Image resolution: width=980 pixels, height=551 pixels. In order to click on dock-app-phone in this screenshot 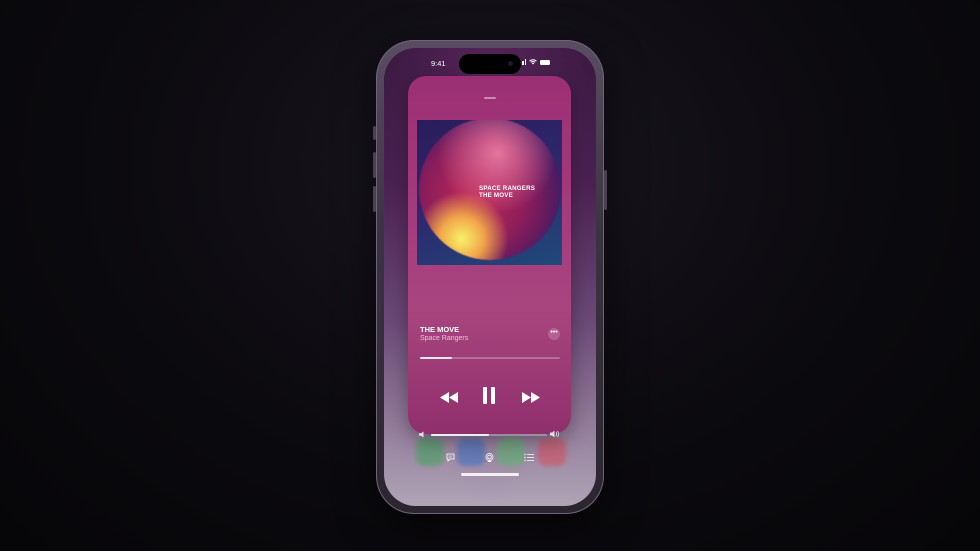, I will do `click(430, 452)`.